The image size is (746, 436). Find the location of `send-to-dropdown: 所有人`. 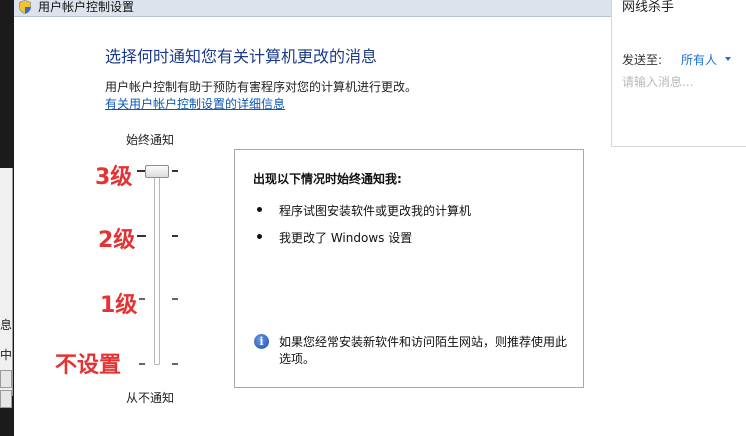

send-to-dropdown: 所有人 is located at coordinates (699, 59).